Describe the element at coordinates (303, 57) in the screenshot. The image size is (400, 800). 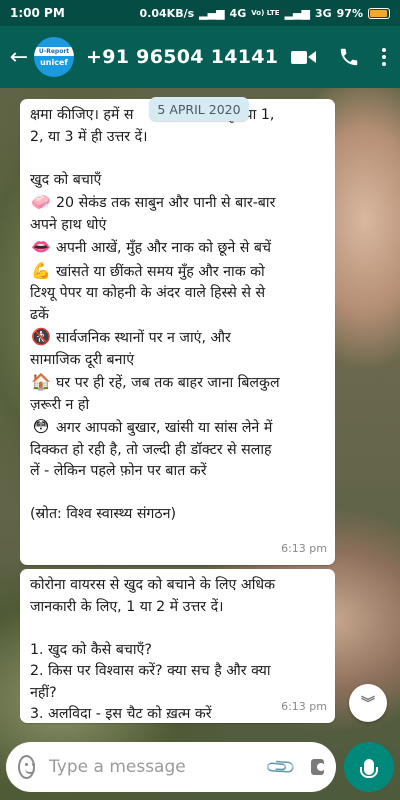
I see `video-call-icon` at that location.